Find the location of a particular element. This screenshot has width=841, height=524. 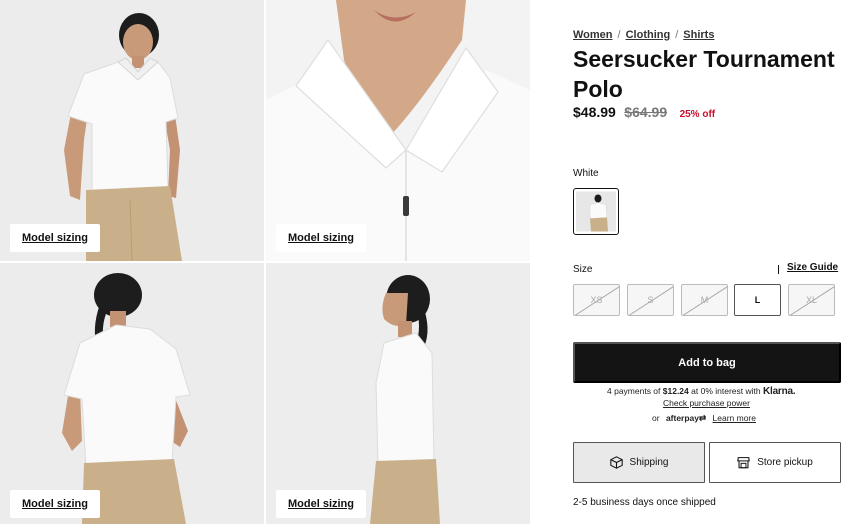

breadcrumb-women: Women is located at coordinates (593, 35).